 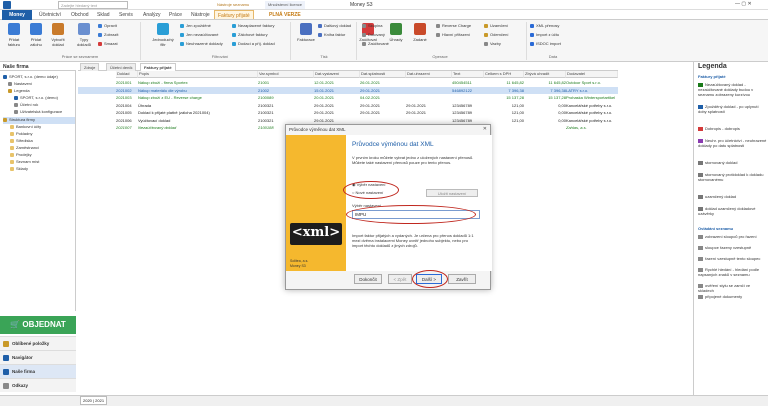 What do you see at coordinates (459, 26) in the screenshot?
I see `reverse-charge-button: Reverse Charge` at bounding box center [459, 26].